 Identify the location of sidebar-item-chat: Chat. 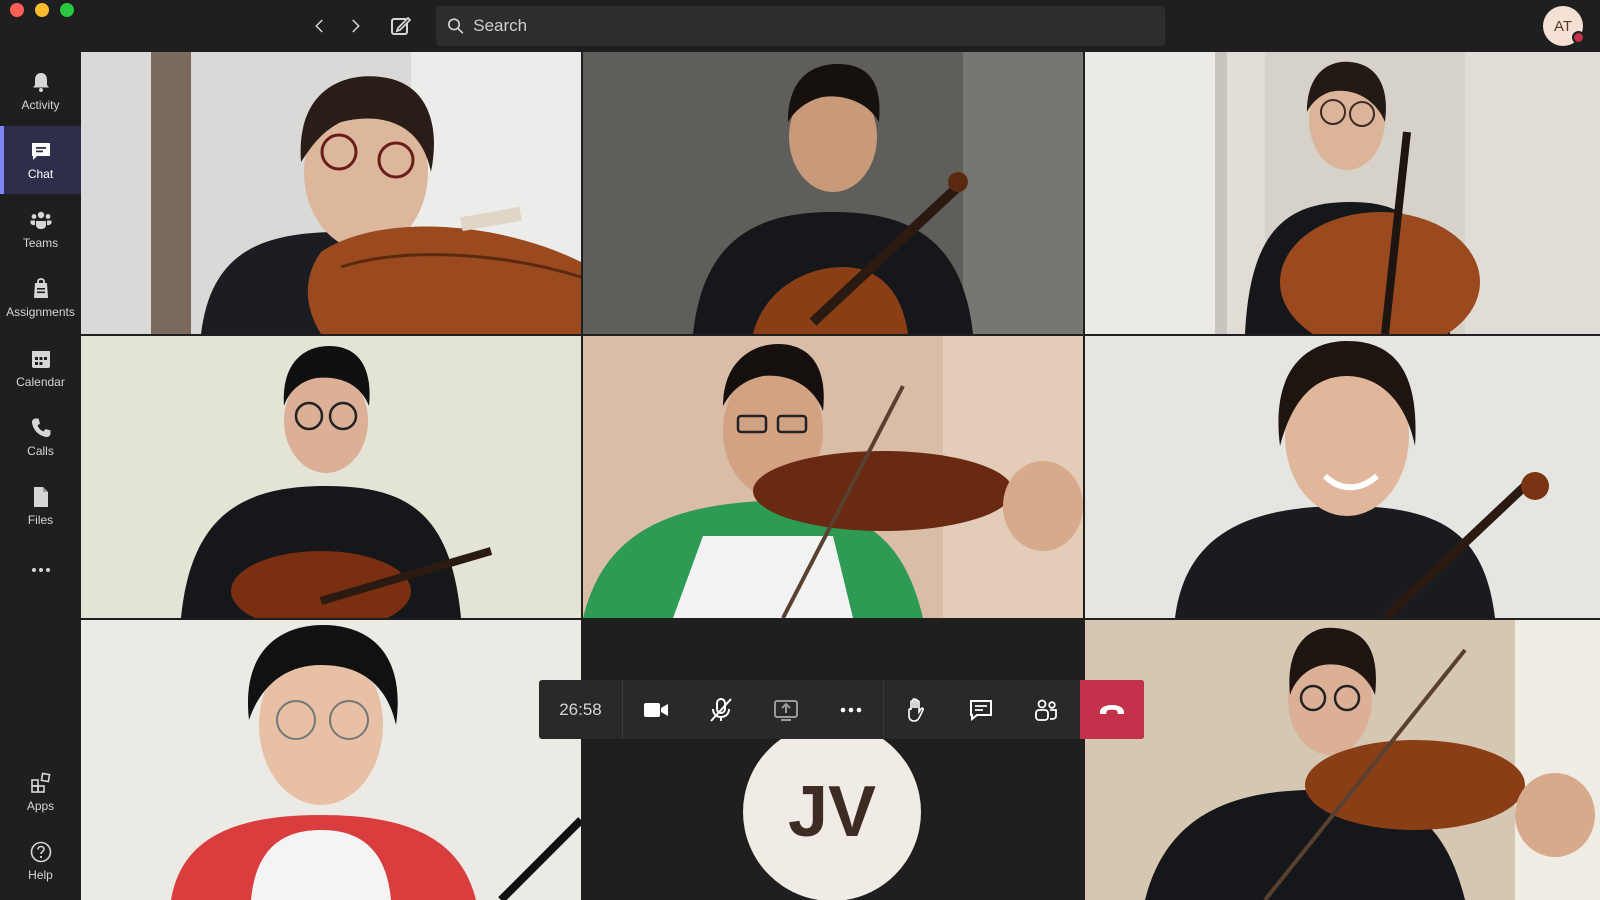
(40, 160).